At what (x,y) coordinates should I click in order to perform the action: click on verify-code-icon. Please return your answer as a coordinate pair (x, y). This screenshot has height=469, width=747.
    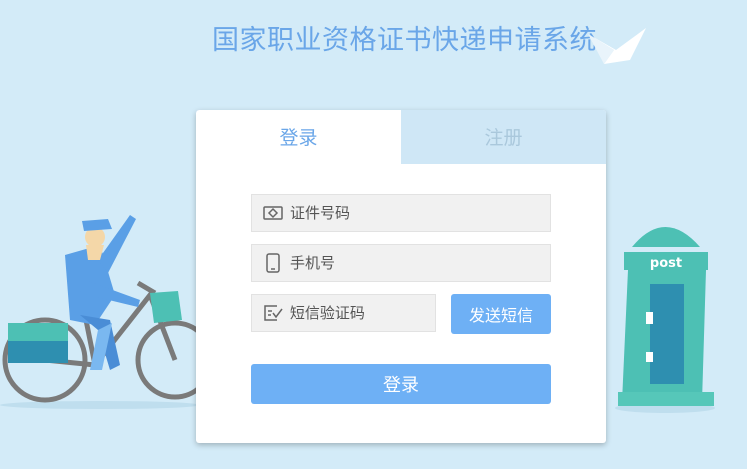
    Looking at the image, I should click on (273, 313).